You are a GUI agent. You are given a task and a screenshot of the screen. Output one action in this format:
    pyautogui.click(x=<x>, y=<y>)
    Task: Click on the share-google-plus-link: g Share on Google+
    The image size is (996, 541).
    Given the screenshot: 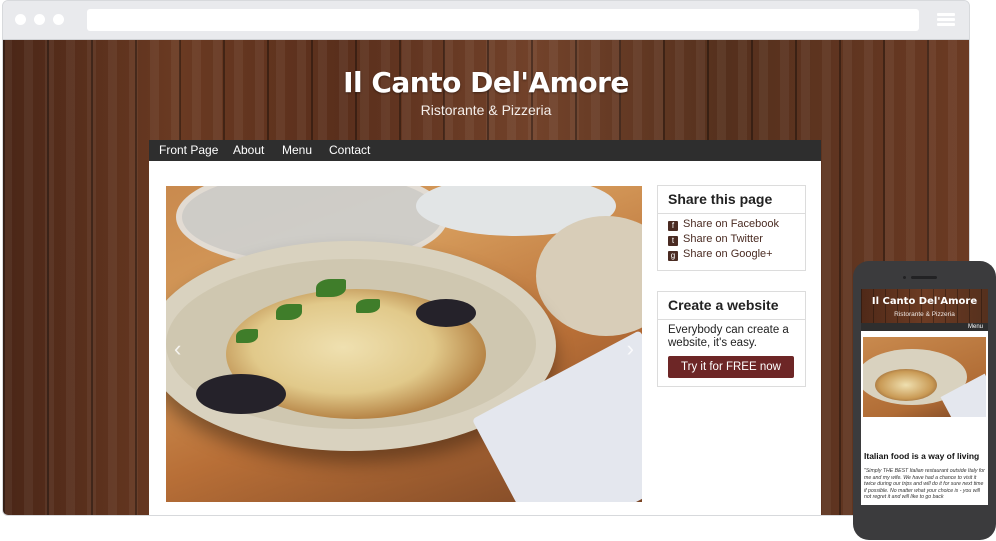 What is the action you would take?
    pyautogui.click(x=720, y=254)
    